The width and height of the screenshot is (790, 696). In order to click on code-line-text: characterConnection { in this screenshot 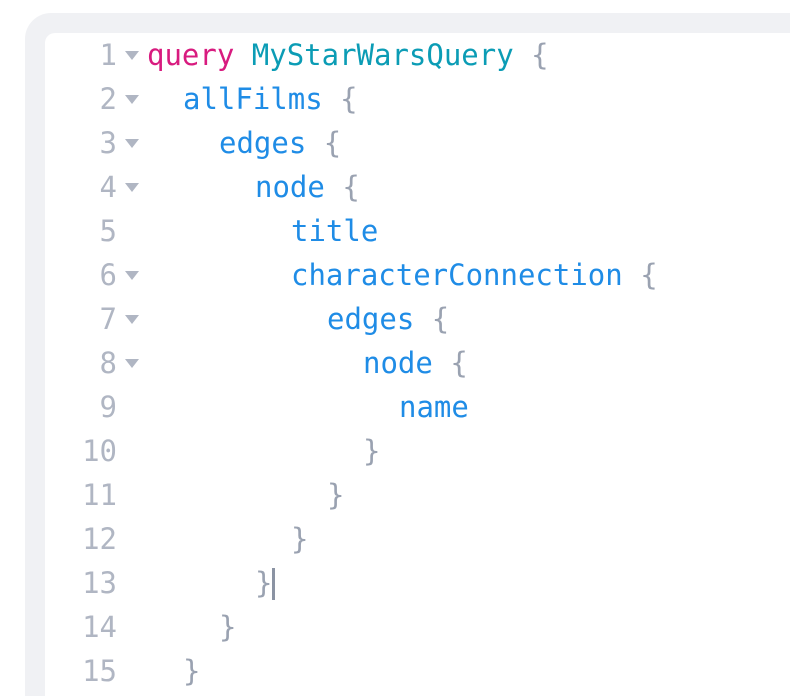, I will do `click(402, 275)`.